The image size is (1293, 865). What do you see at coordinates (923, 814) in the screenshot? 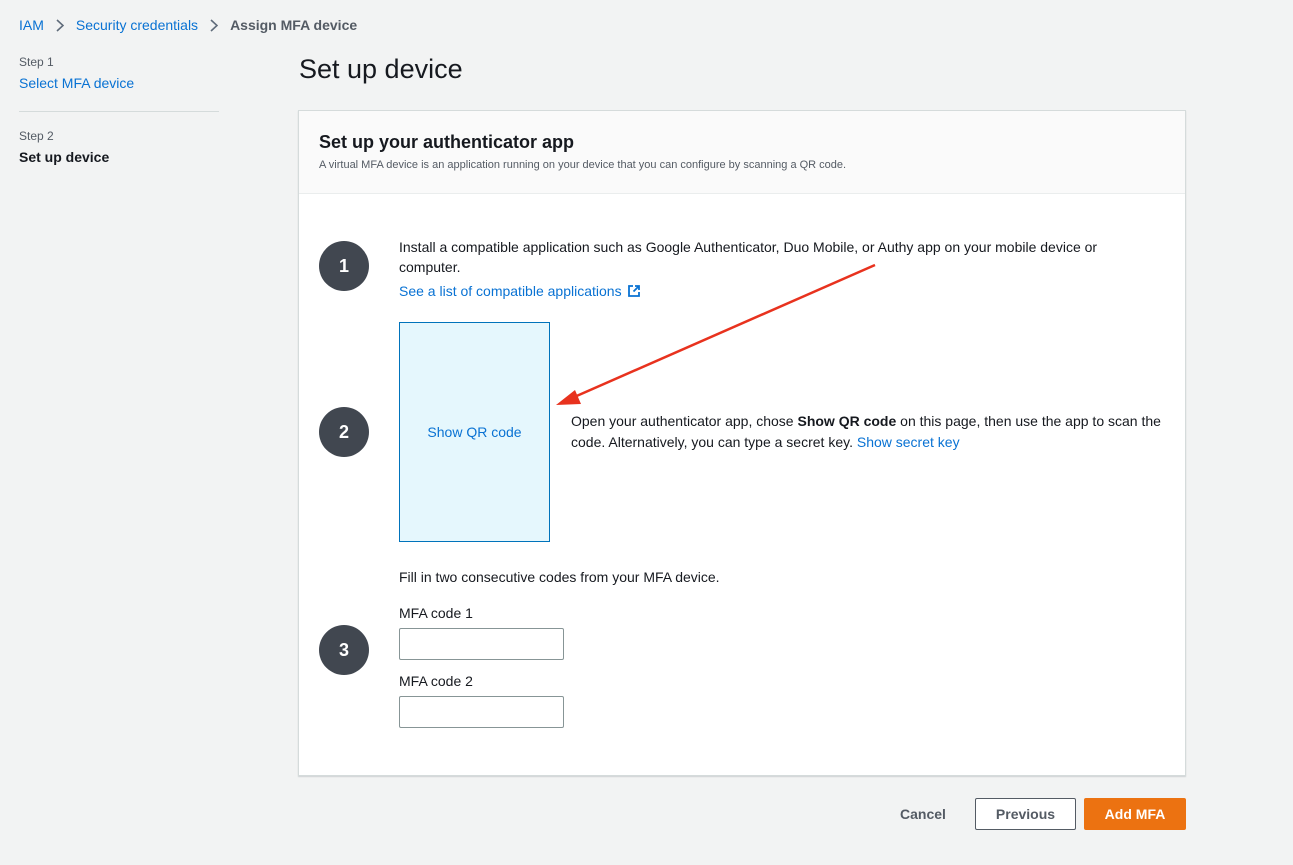
I see `cancel-button: Cancel` at bounding box center [923, 814].